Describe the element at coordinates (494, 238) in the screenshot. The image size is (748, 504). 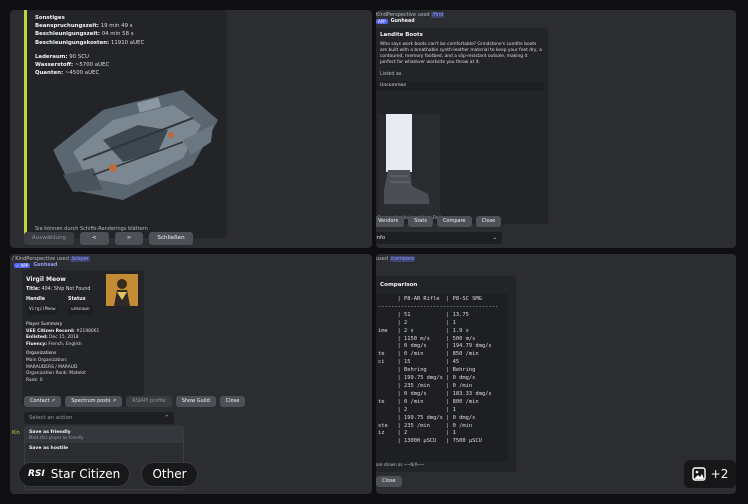
I see `chevron-down-icon: ⌄` at that location.